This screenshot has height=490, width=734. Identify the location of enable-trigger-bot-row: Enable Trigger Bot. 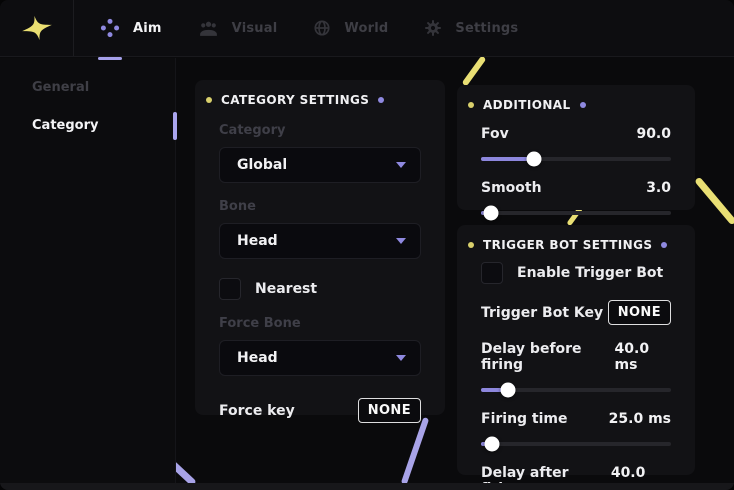
(576, 273).